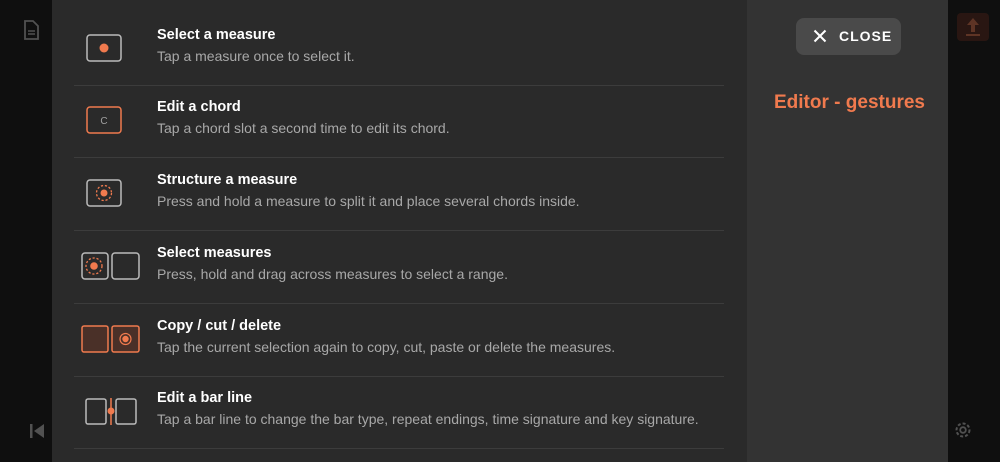 The height and width of the screenshot is (462, 1000). Describe the element at coordinates (37, 431) in the screenshot. I see `skip-back-icon` at that location.